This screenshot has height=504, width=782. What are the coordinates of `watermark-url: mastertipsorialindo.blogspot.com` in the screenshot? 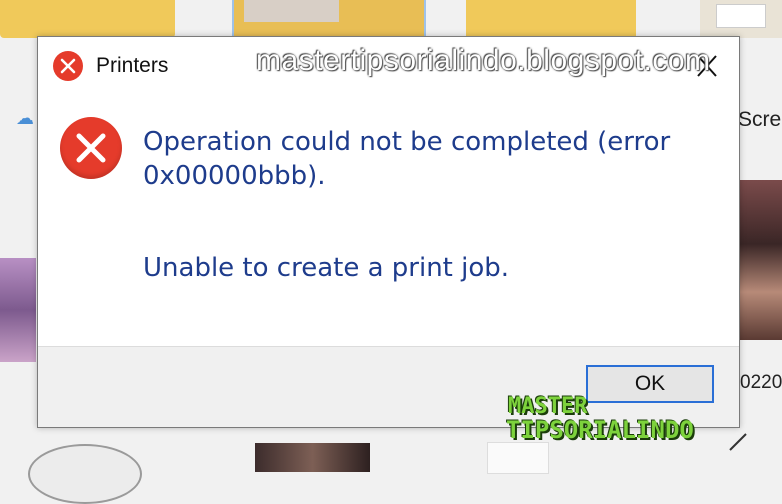 It's located at (483, 60).